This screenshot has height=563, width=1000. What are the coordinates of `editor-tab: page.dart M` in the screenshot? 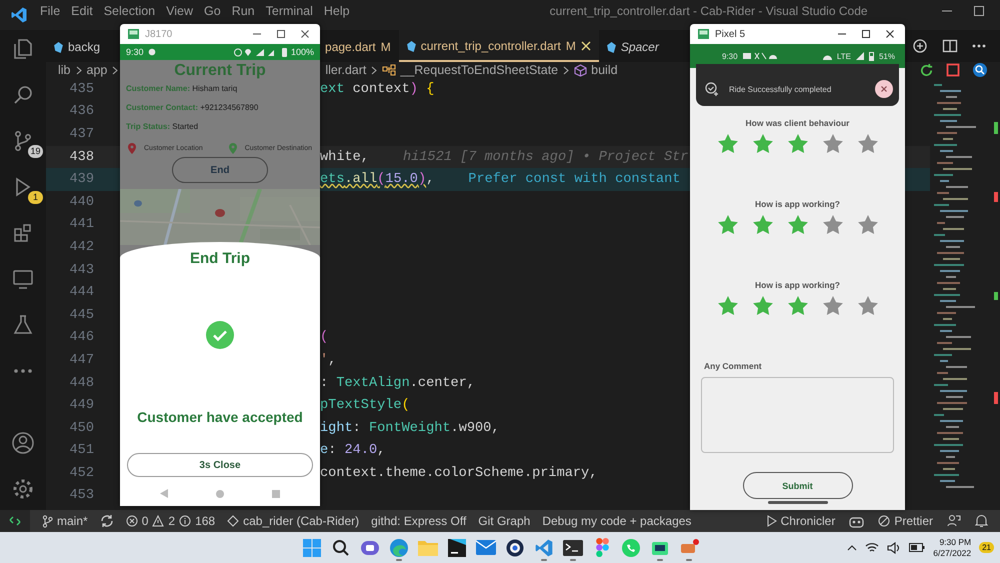 It's located at (361, 46).